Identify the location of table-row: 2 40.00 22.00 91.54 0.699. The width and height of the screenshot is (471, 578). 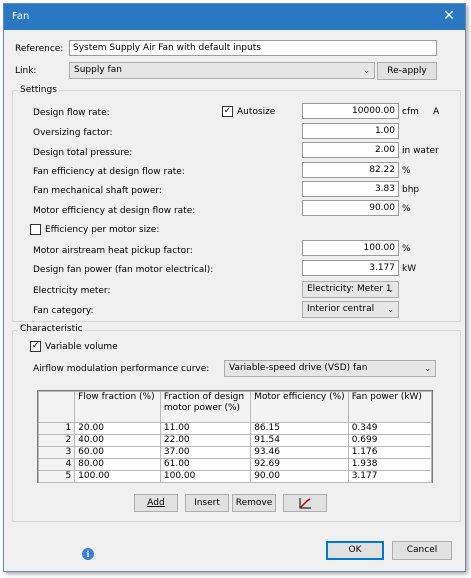
(235, 440).